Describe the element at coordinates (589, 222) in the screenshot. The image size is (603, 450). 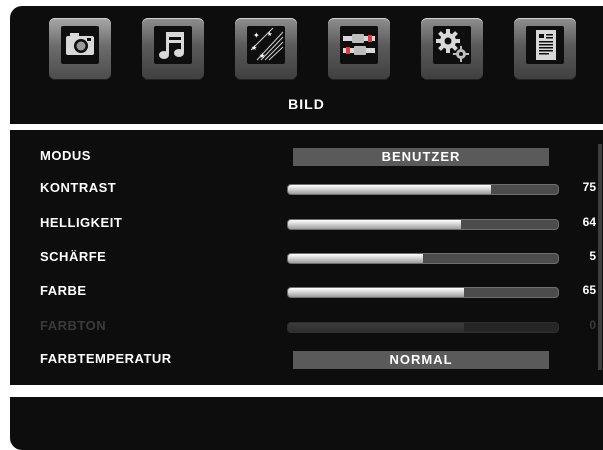
I see `helligkeit-value: 64` at that location.